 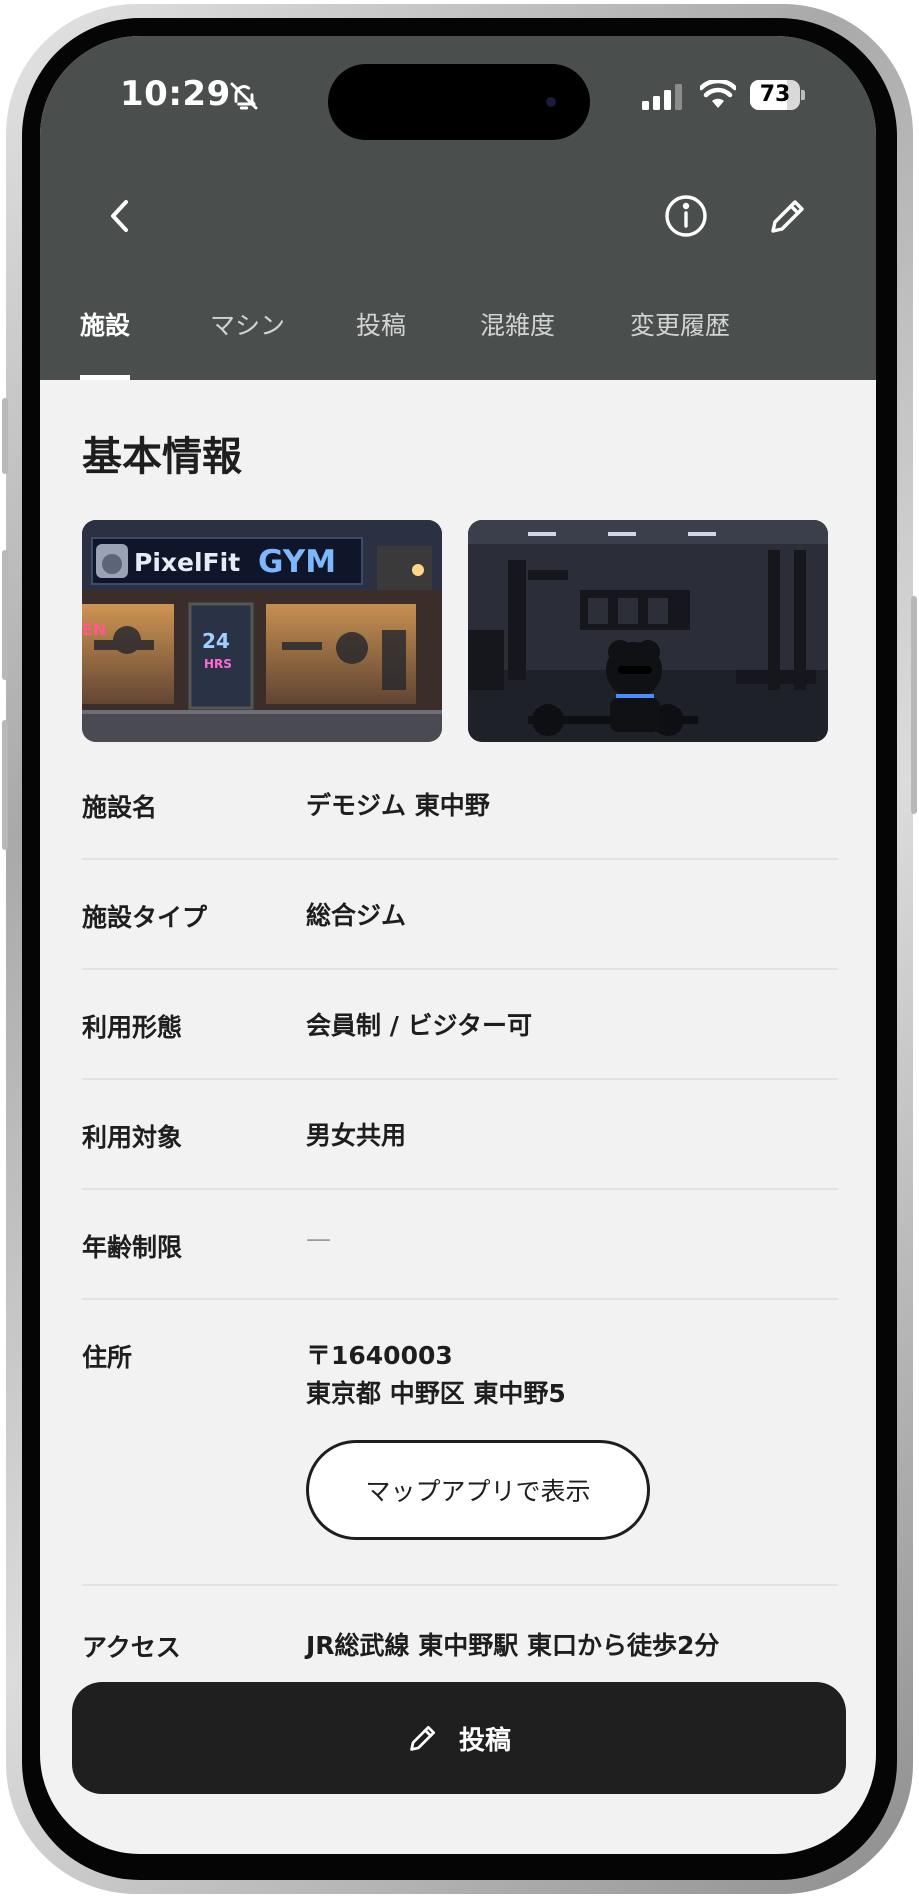 What do you see at coordinates (120, 807) in the screenshot?
I see `row-label: 施設名` at bounding box center [120, 807].